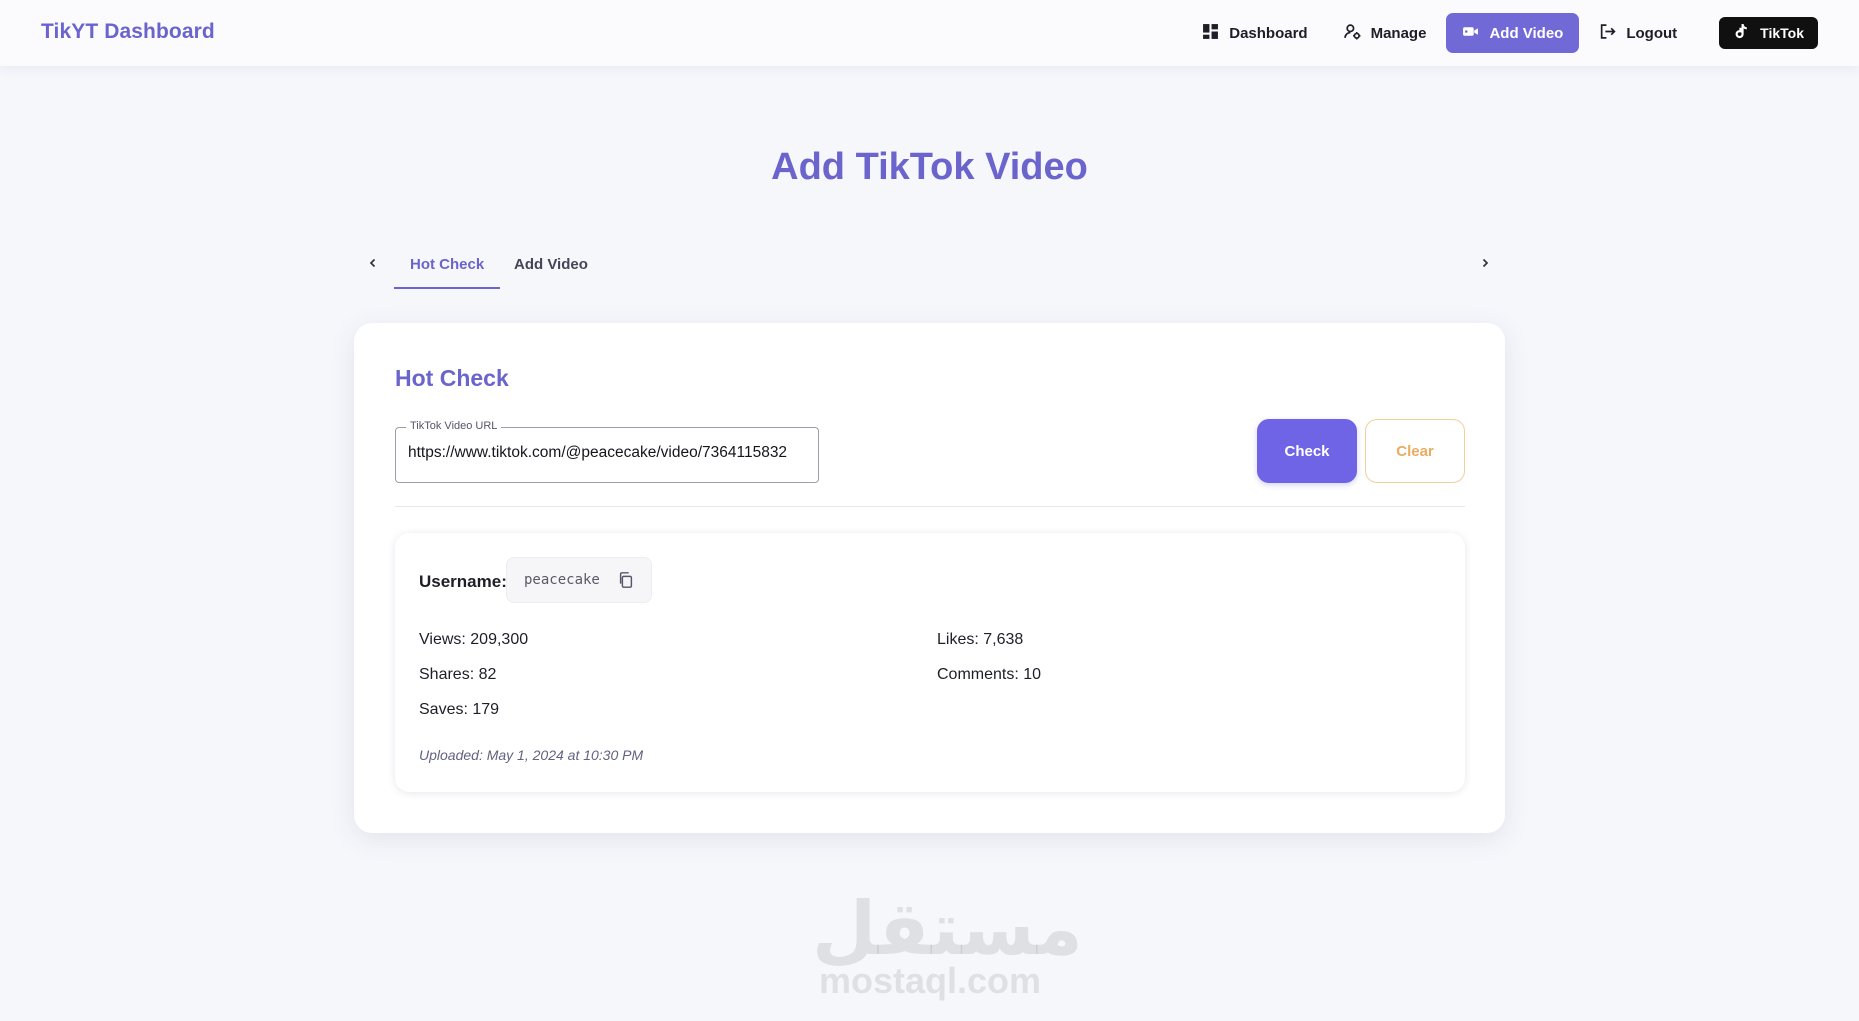 The height and width of the screenshot is (1021, 1859). Describe the element at coordinates (447, 267) in the screenshot. I see `tab-hot-check: Hot Check` at that location.